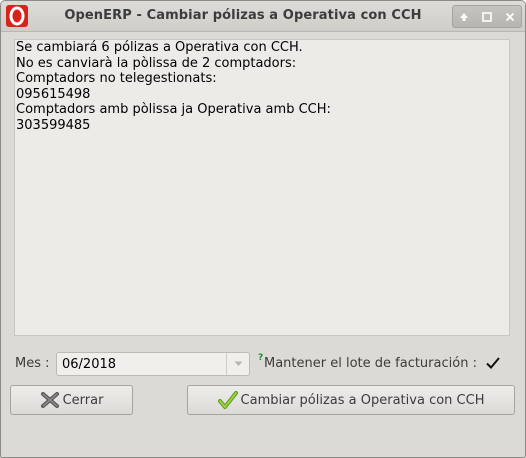 The width and height of the screenshot is (526, 458). What do you see at coordinates (89, 364) in the screenshot?
I see `mes-value: 06/2018` at bounding box center [89, 364].